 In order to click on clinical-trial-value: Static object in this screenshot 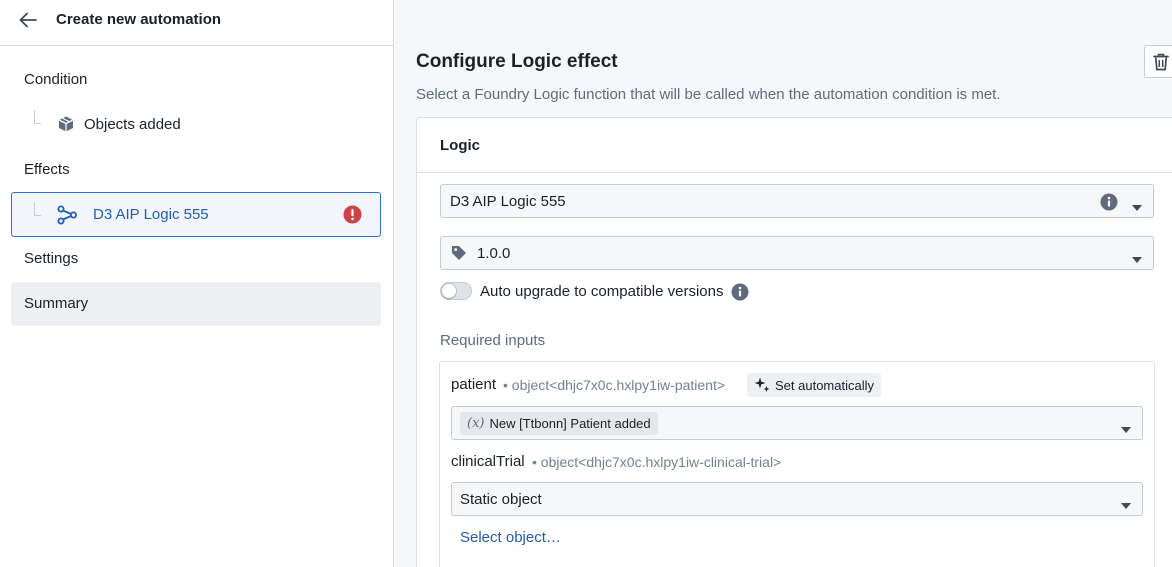, I will do `click(501, 499)`.